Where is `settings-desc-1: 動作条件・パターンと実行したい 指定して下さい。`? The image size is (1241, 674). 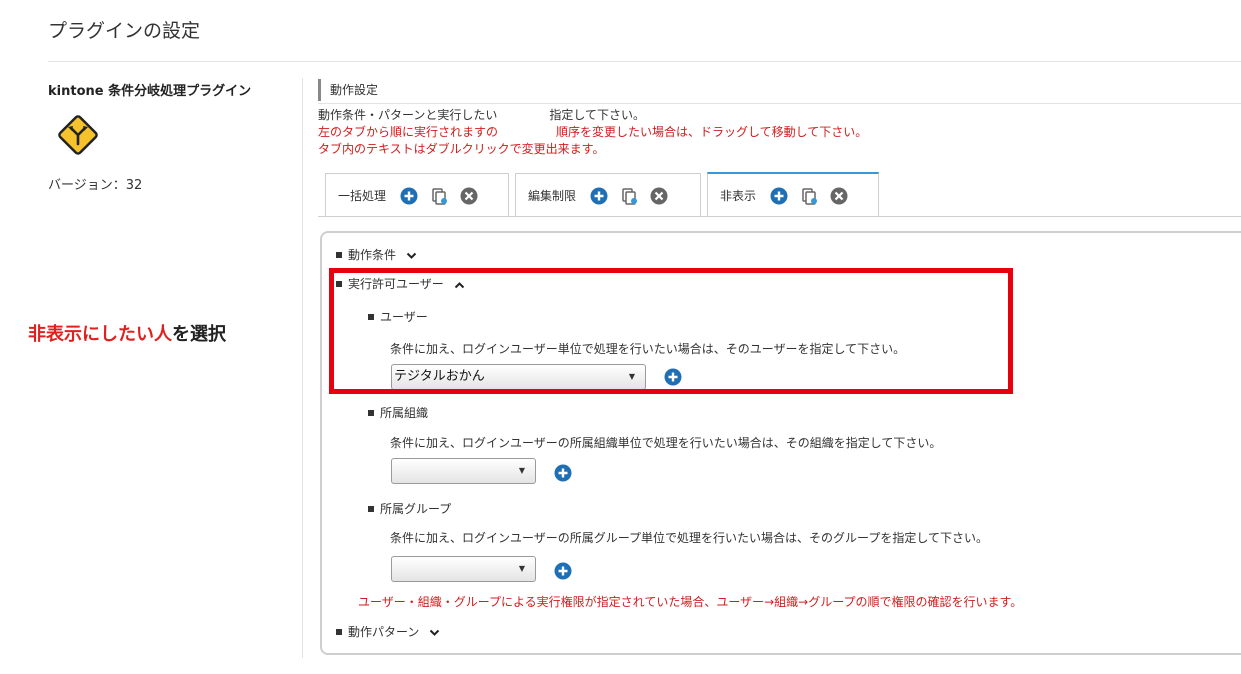 settings-desc-1: 動作条件・パターンと実行したい 指定して下さい。 is located at coordinates (482, 115).